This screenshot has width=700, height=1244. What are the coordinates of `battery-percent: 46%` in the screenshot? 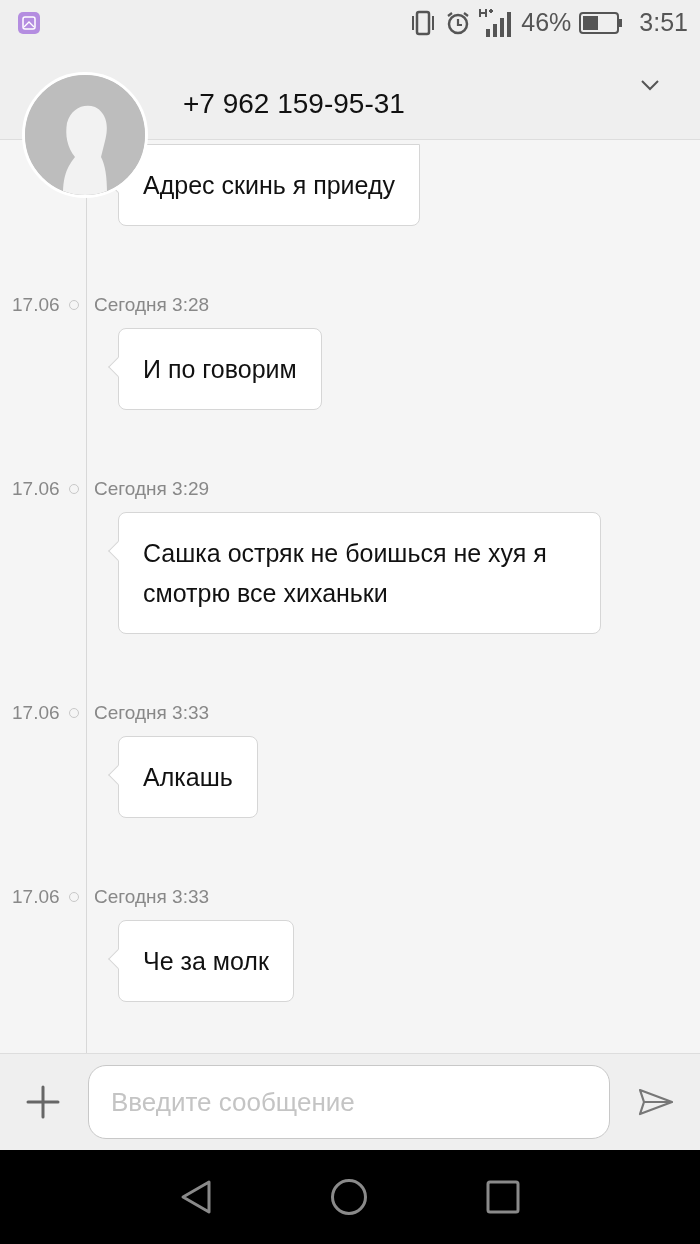 It's located at (546, 22).